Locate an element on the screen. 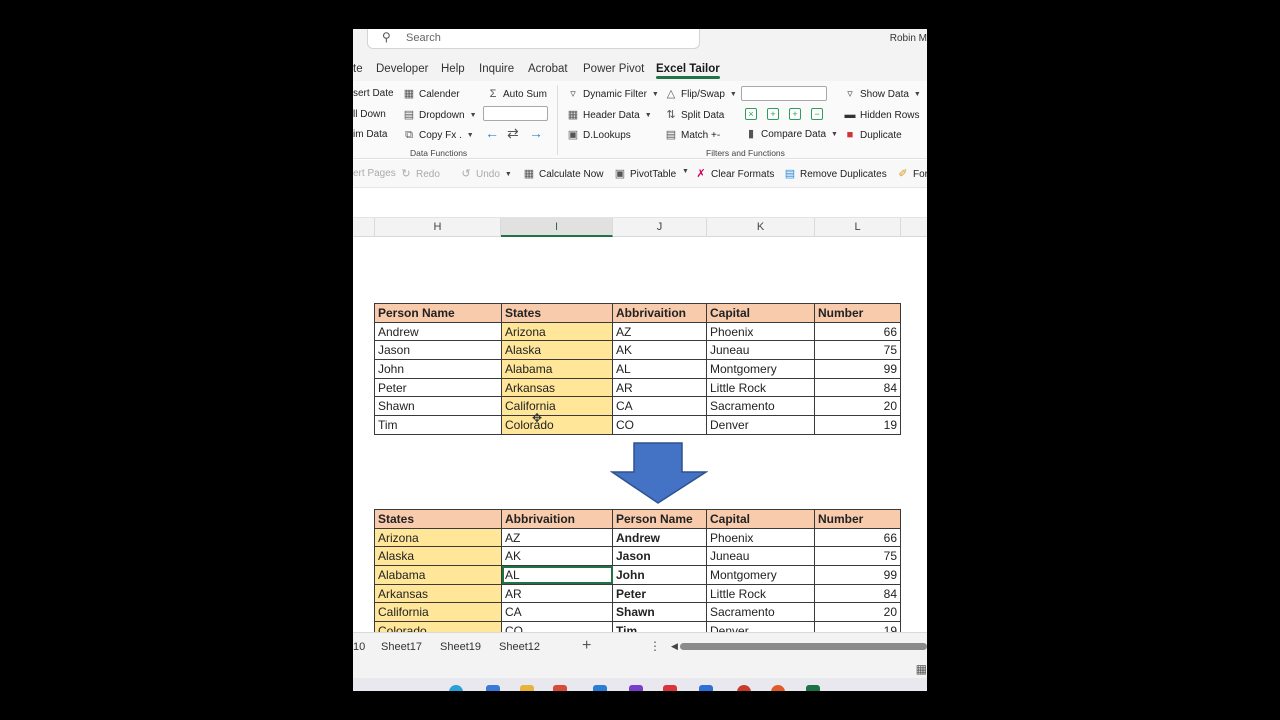 This screenshot has width=1280, height=720. sheet-tab-partial: 10 is located at coordinates (359, 647).